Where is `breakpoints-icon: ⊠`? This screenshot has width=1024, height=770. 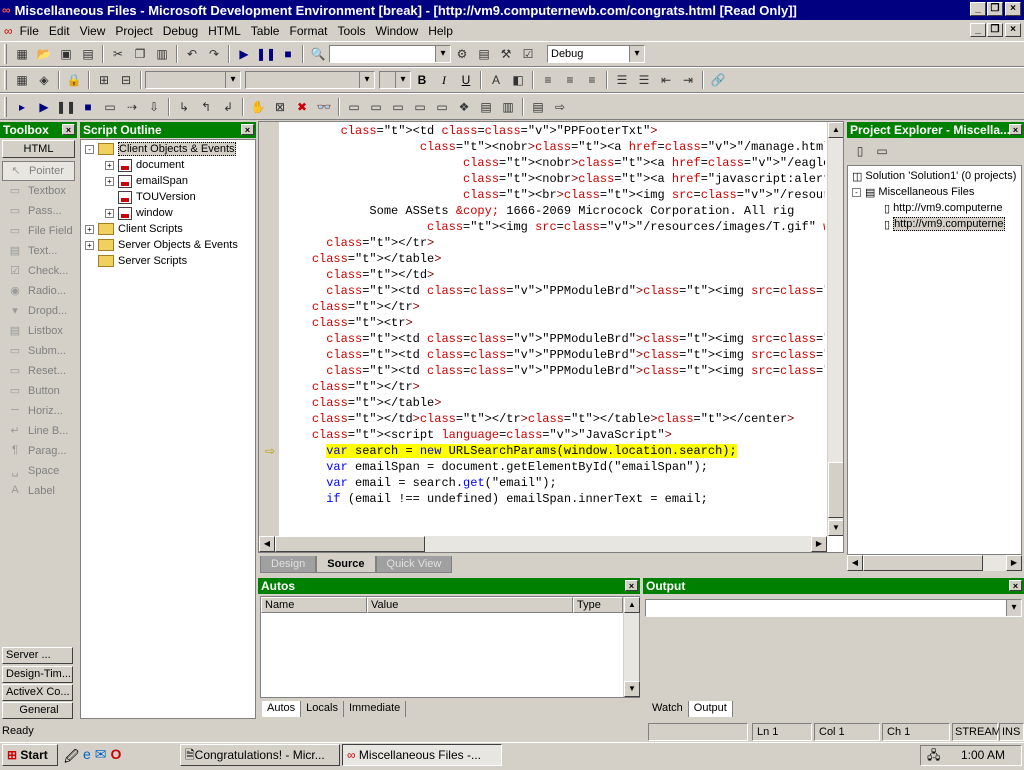 breakpoints-icon: ⊠ is located at coordinates (280, 107).